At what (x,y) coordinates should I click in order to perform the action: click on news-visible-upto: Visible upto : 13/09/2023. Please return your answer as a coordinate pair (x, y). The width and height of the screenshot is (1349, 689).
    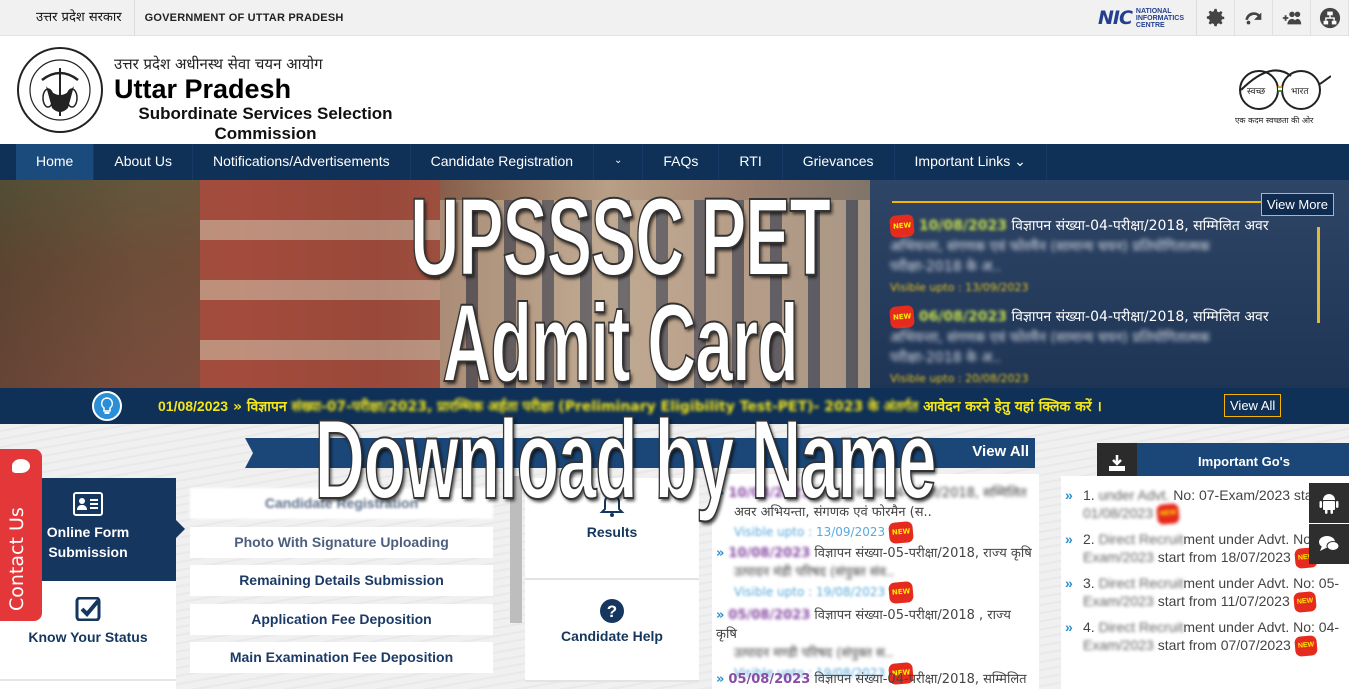
    Looking at the image, I should click on (959, 287).